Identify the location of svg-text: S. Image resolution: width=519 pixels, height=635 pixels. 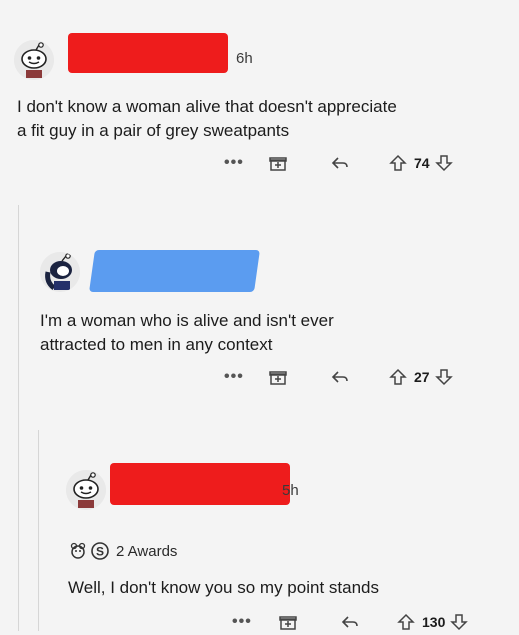
(100, 552).